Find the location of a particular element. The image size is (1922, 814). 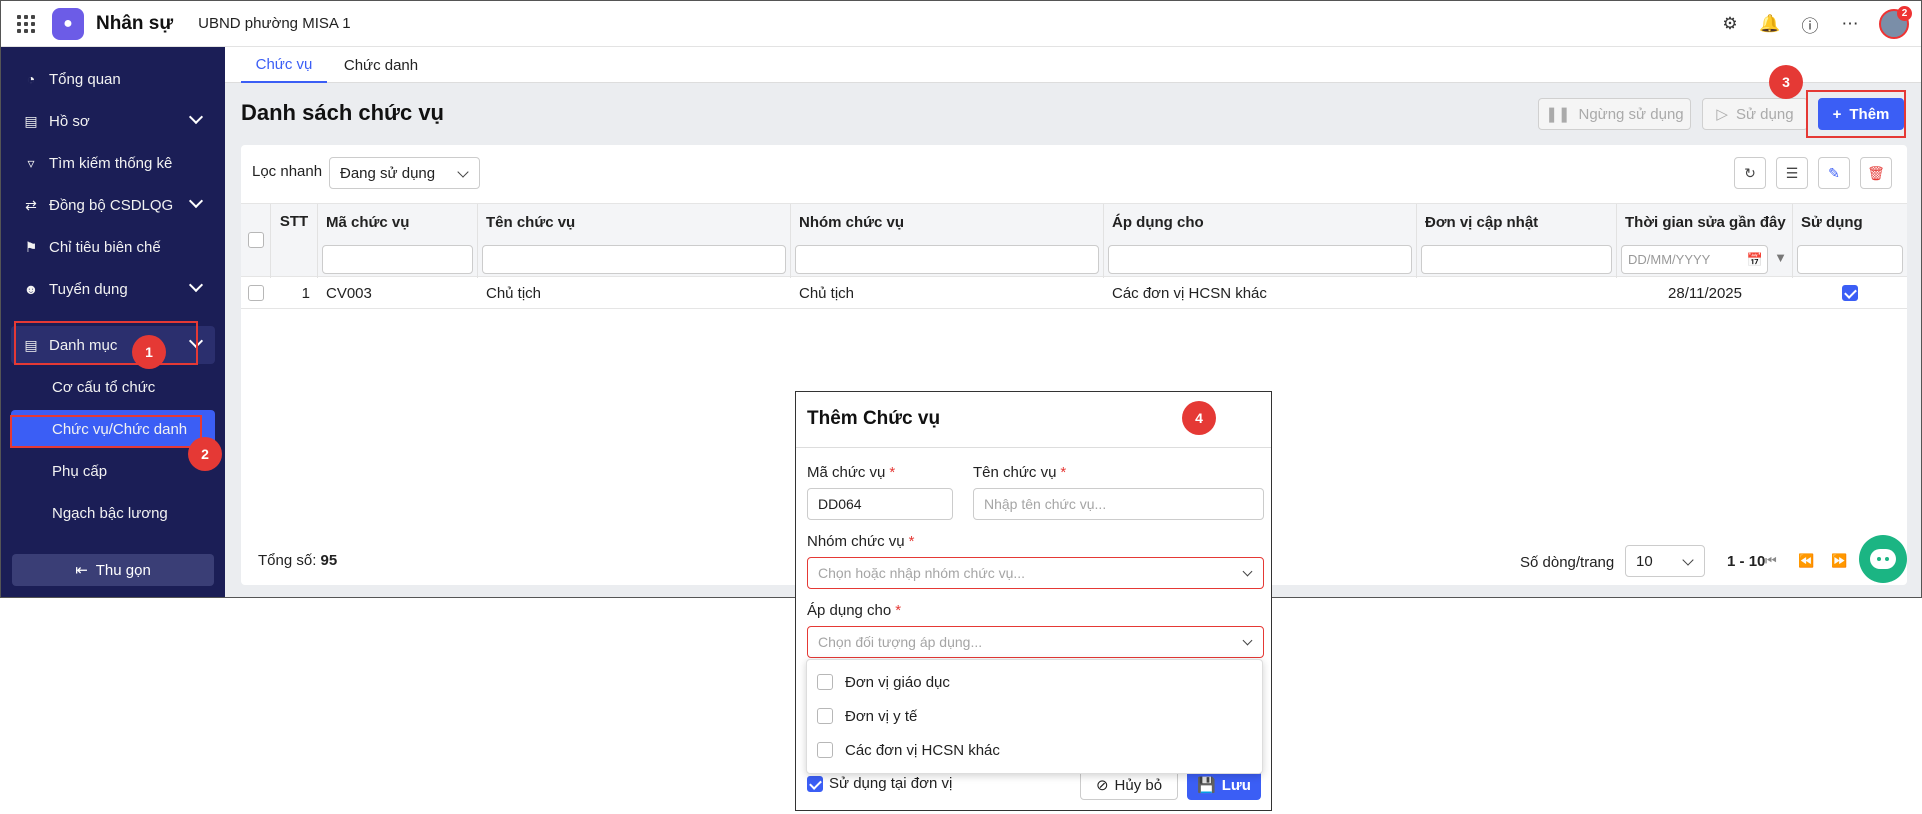

next-page-icon: ⏩ is located at coordinates (1839, 561).